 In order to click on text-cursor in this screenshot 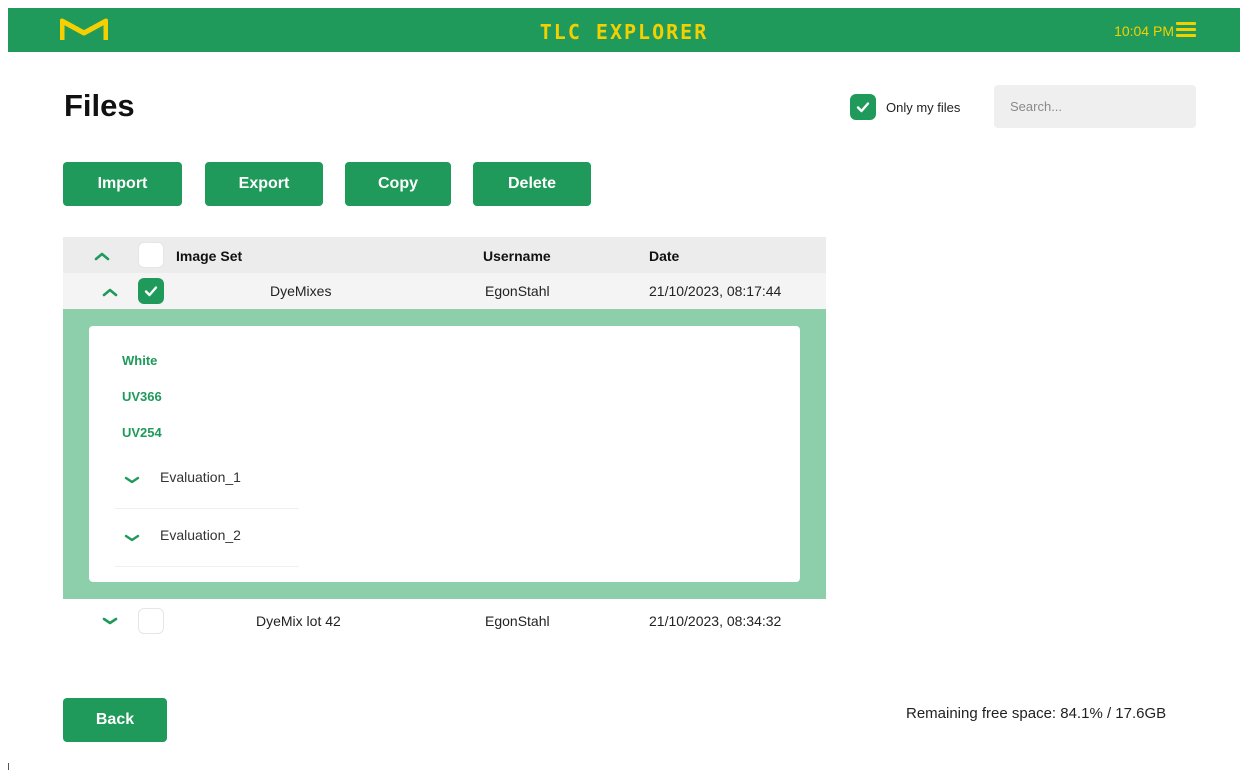, I will do `click(8, 766)`.